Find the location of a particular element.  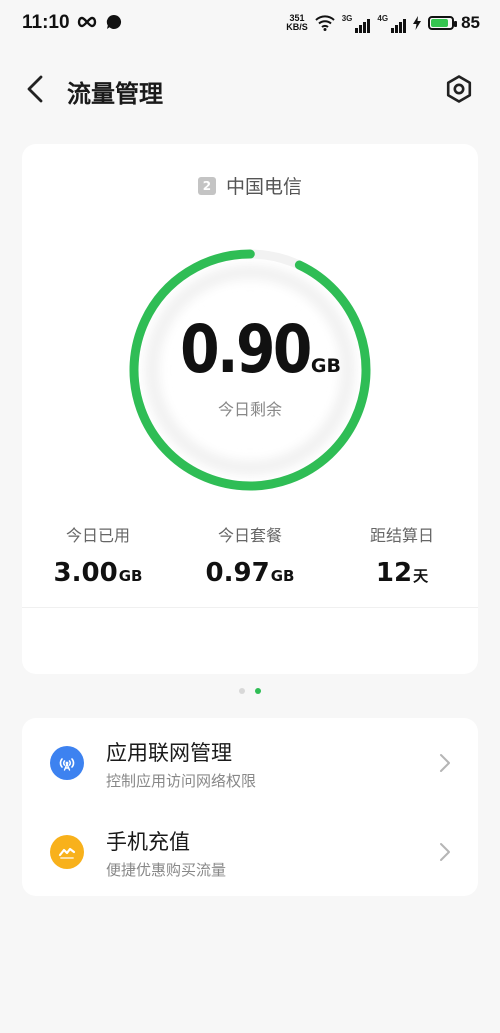

network-tower-glyph is located at coordinates (67, 764).